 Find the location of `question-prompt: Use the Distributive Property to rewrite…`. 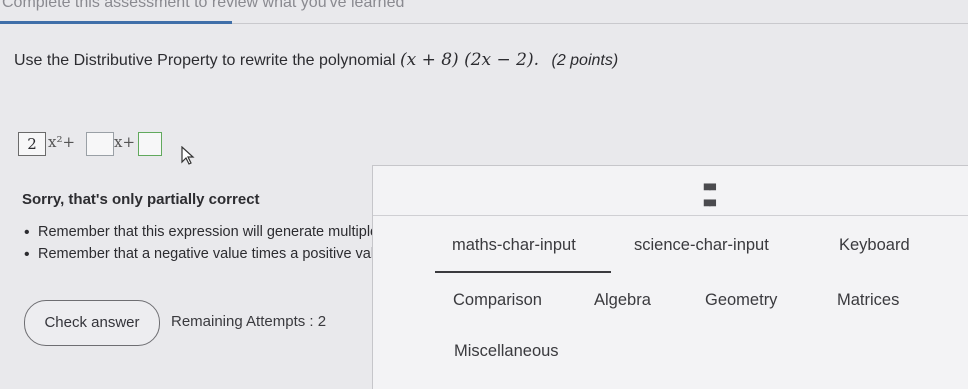

question-prompt: Use the Distributive Property to rewrite… is located at coordinates (205, 60).